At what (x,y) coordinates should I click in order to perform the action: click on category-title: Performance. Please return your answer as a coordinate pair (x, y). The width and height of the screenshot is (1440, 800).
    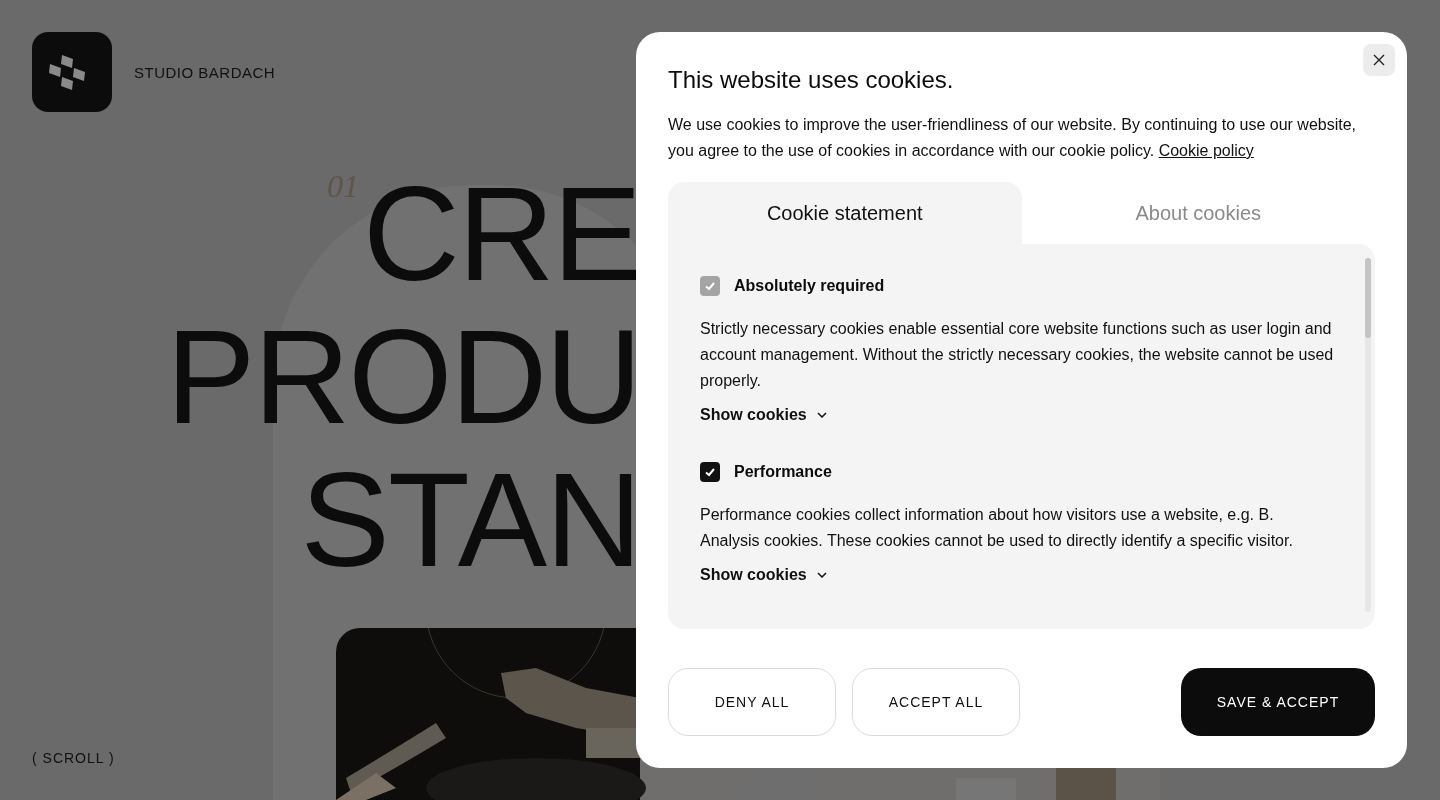
    Looking at the image, I should click on (783, 472).